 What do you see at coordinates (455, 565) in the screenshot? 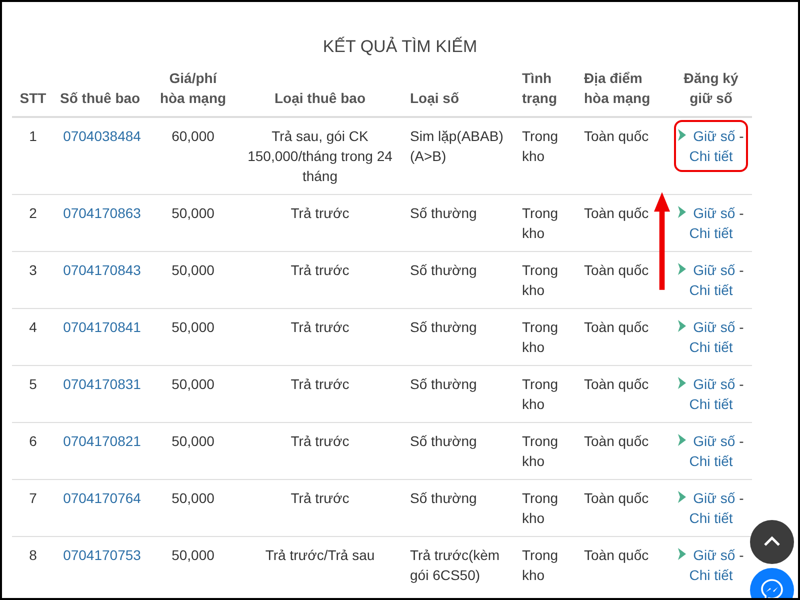
I see `number-type-cell: Trả trước(kèm gói 6CS50)` at bounding box center [455, 565].